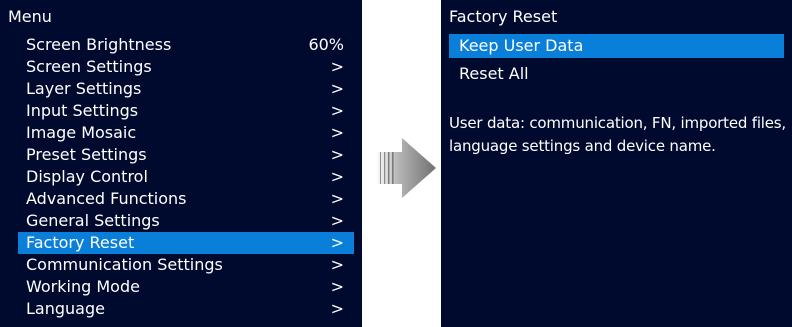 This screenshot has height=327, width=792. Describe the element at coordinates (99, 44) in the screenshot. I see `menu-item-label: Screen Brightness` at that location.